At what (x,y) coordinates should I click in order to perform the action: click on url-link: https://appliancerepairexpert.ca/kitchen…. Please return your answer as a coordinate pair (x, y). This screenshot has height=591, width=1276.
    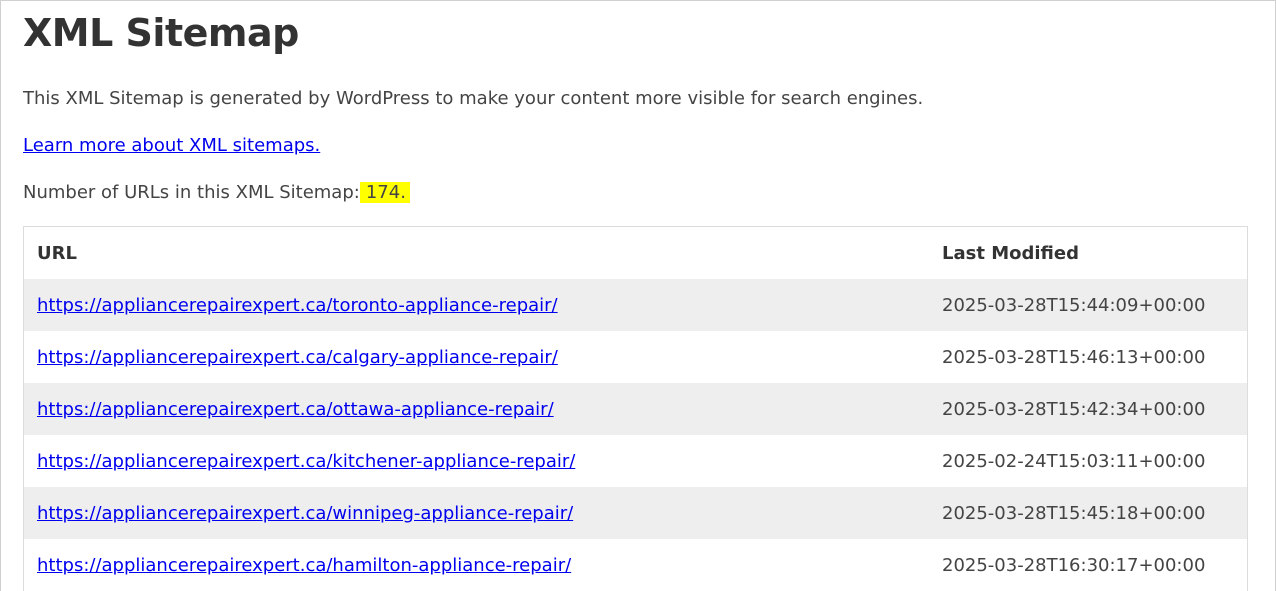
    Looking at the image, I should click on (306, 461).